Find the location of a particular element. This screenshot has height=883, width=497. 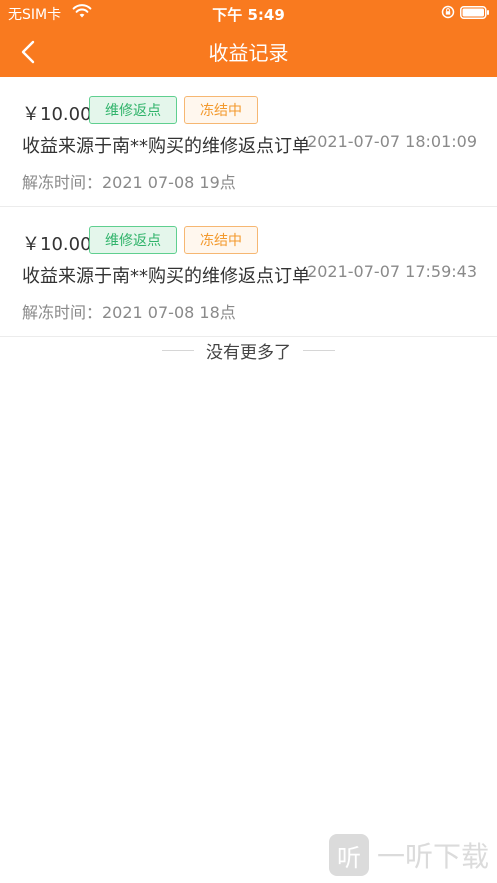

header: 无SIM卡 下午 5:49 收益记录 is located at coordinates (248, 38).